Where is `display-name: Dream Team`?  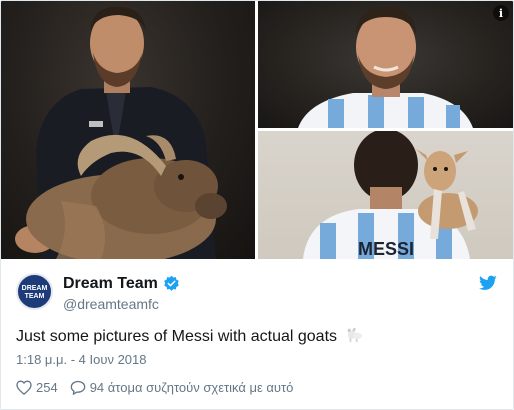 display-name: Dream Team is located at coordinates (110, 284).